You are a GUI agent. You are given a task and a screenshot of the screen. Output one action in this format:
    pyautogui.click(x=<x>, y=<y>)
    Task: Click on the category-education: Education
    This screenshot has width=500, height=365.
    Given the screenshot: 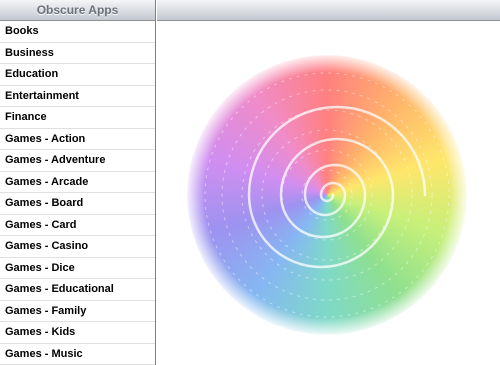 What is the action you would take?
    pyautogui.click(x=77, y=75)
    